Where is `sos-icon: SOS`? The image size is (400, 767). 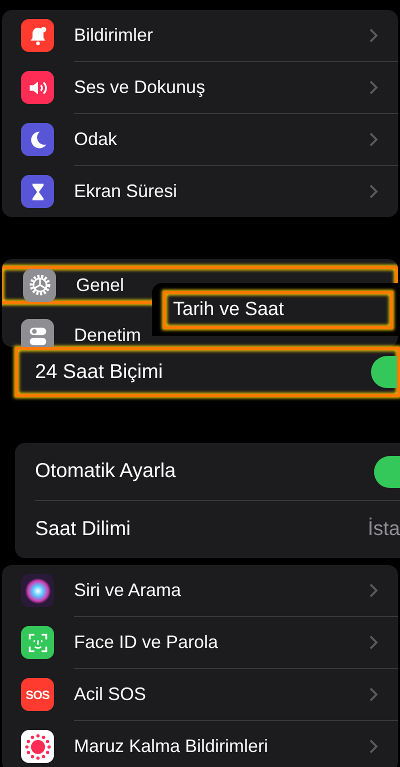 sos-icon: SOS is located at coordinates (38, 695).